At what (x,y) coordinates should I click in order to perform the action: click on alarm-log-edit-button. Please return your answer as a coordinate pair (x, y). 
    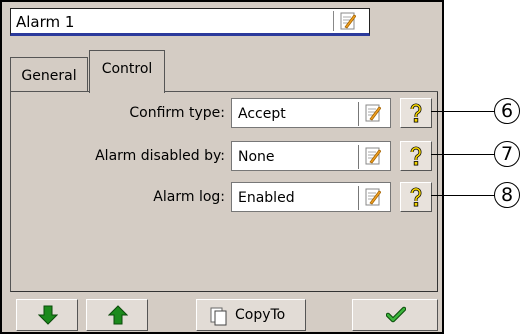
    Looking at the image, I should click on (373, 198).